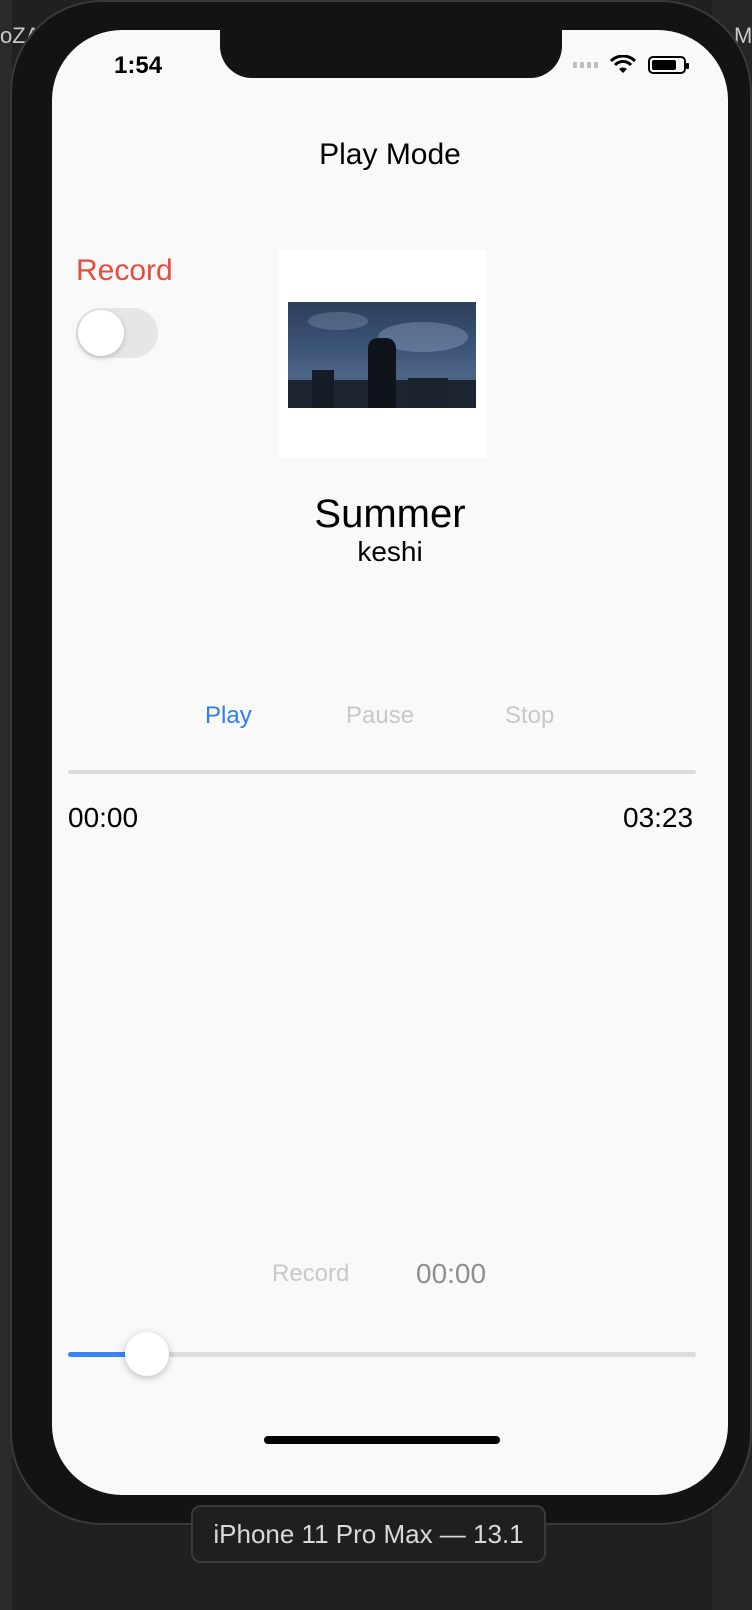 This screenshot has height=1610, width=752. What do you see at coordinates (310, 1274) in the screenshot?
I see `record-button: Record` at bounding box center [310, 1274].